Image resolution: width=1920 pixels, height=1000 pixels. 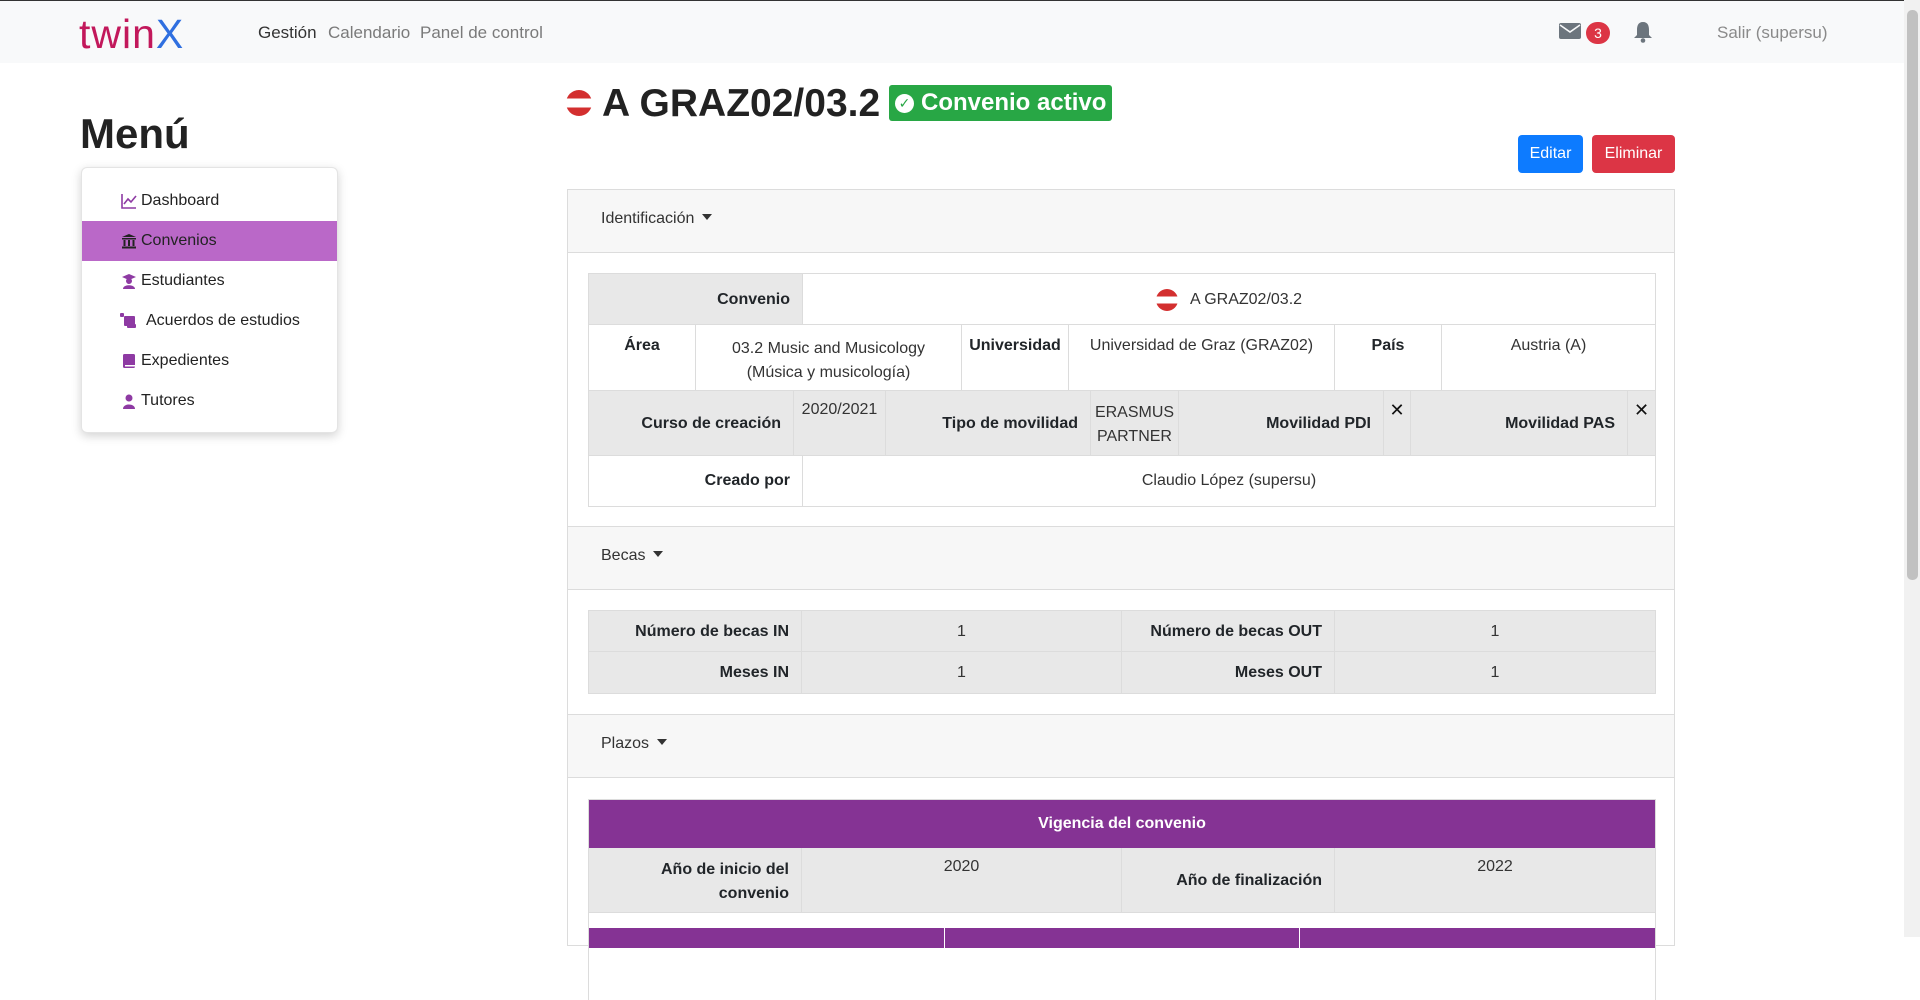 What do you see at coordinates (1228, 880) in the screenshot?
I see `fin-label: Año de finalización` at bounding box center [1228, 880].